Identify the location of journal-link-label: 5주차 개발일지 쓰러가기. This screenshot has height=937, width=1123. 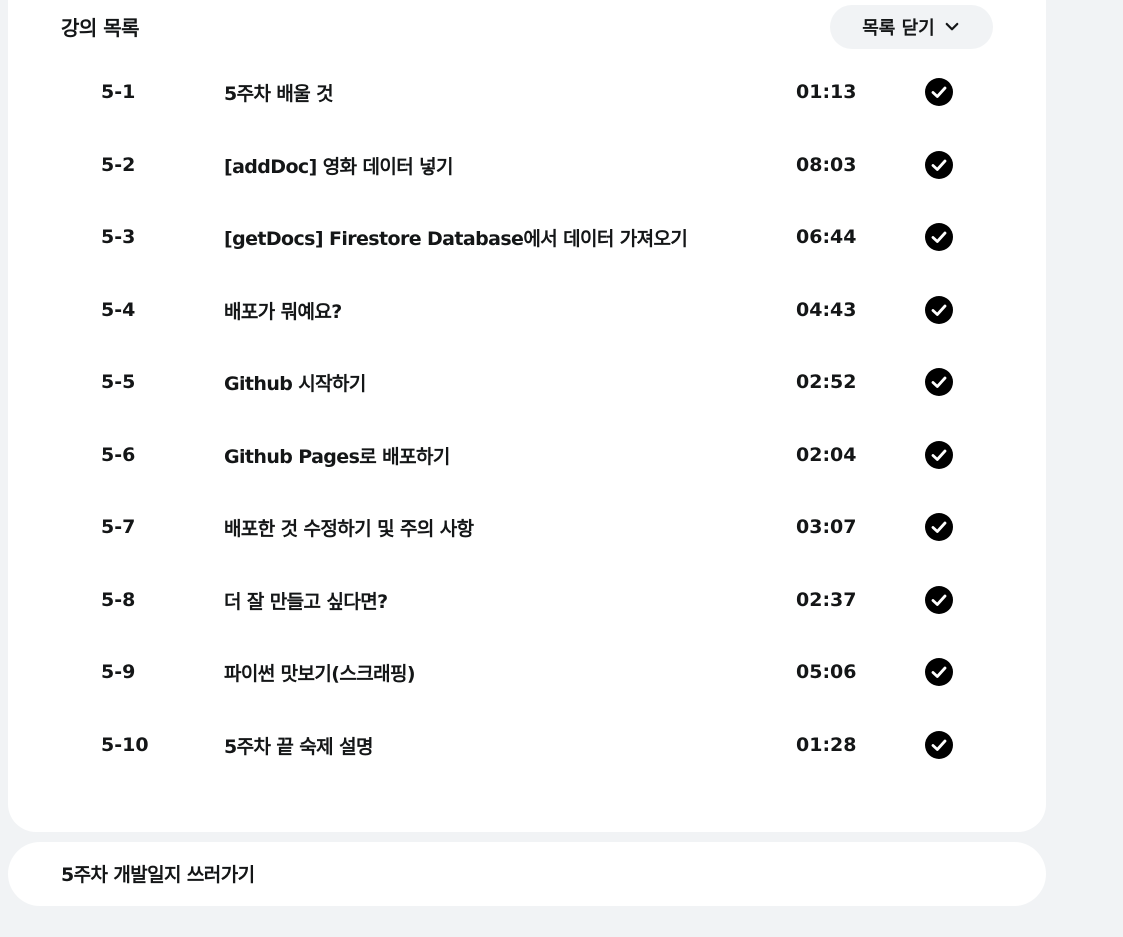
(158, 875).